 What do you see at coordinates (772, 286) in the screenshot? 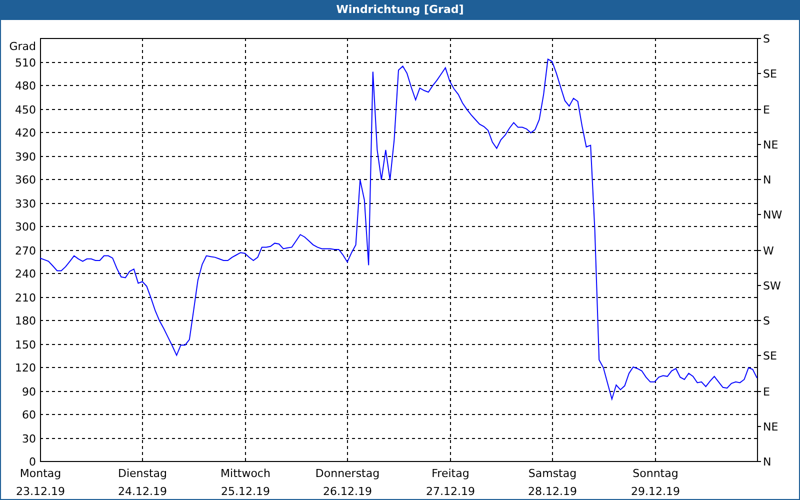
I see `compass-tick-label: SW` at bounding box center [772, 286].